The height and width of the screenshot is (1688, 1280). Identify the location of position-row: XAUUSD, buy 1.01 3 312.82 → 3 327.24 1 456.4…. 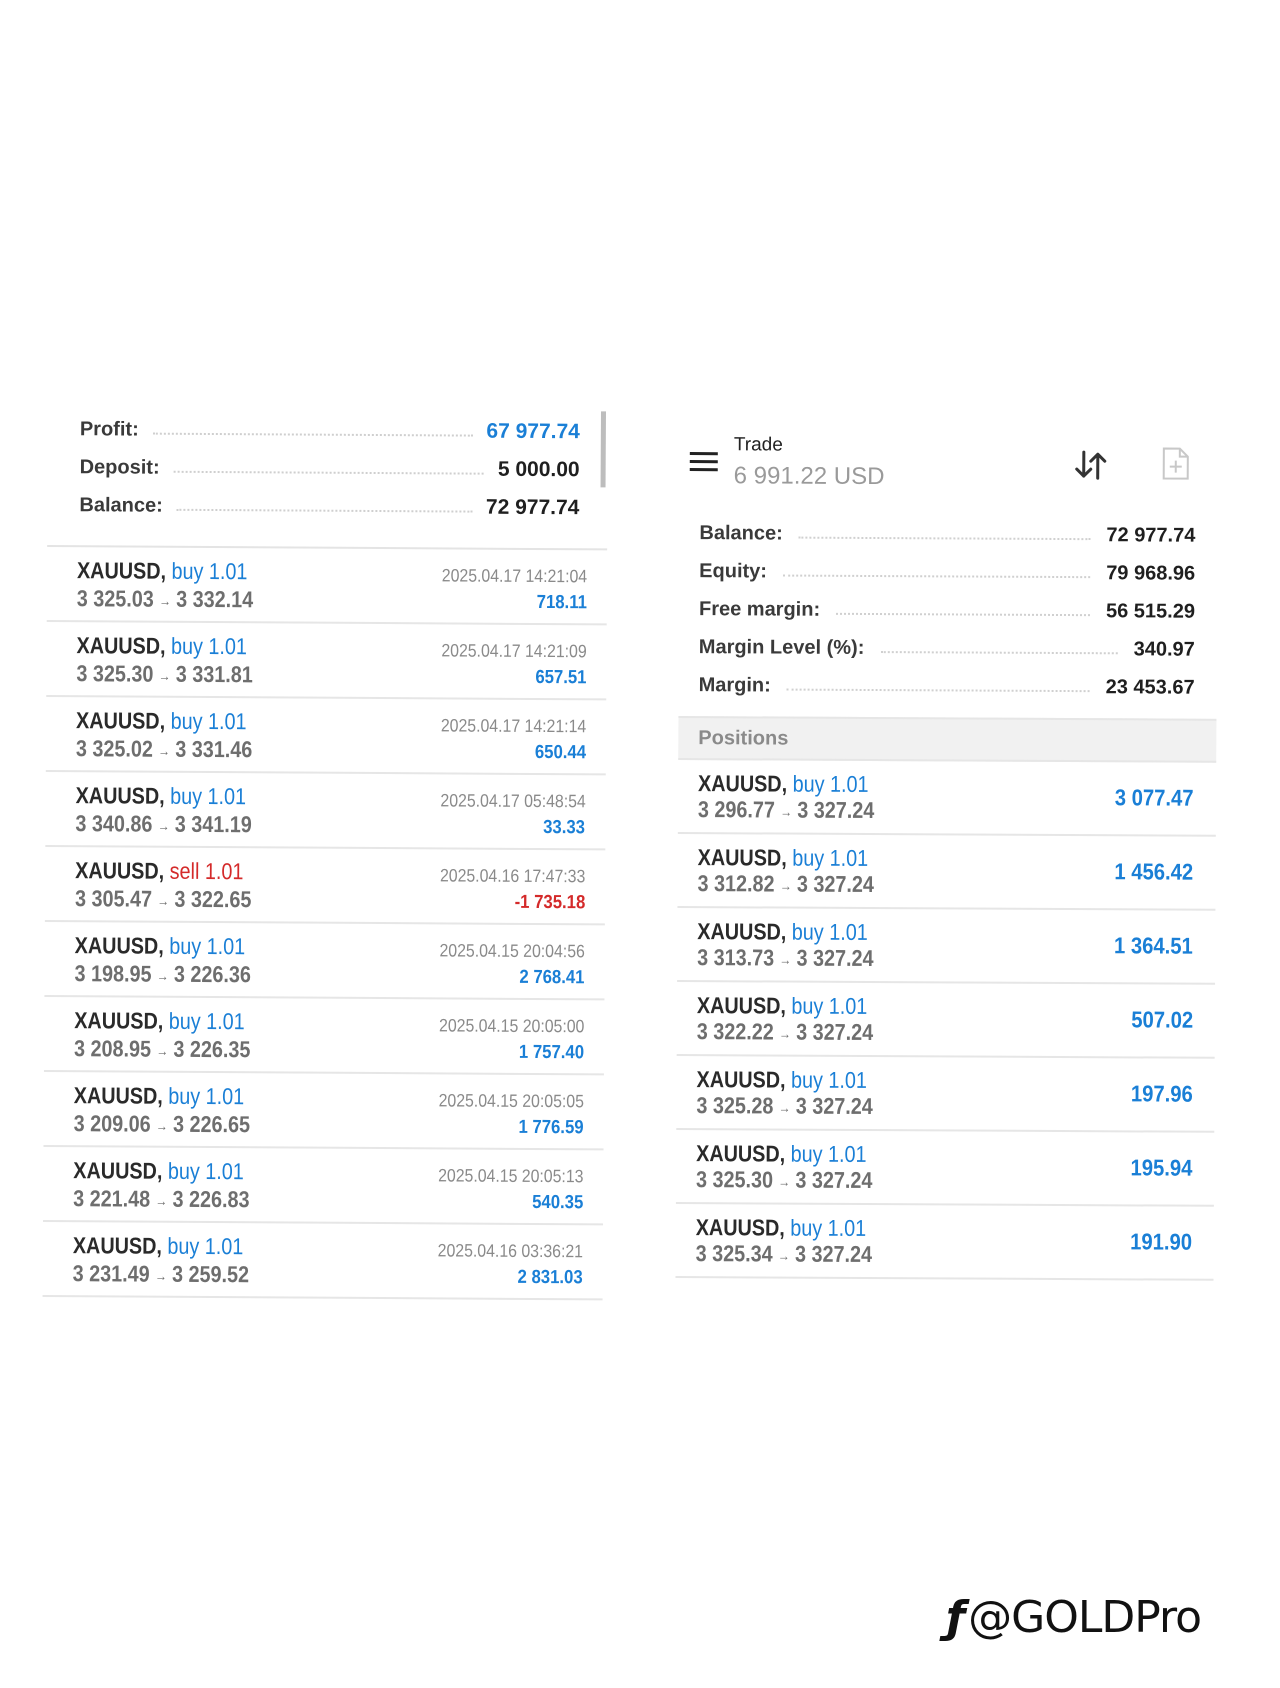
(946, 872).